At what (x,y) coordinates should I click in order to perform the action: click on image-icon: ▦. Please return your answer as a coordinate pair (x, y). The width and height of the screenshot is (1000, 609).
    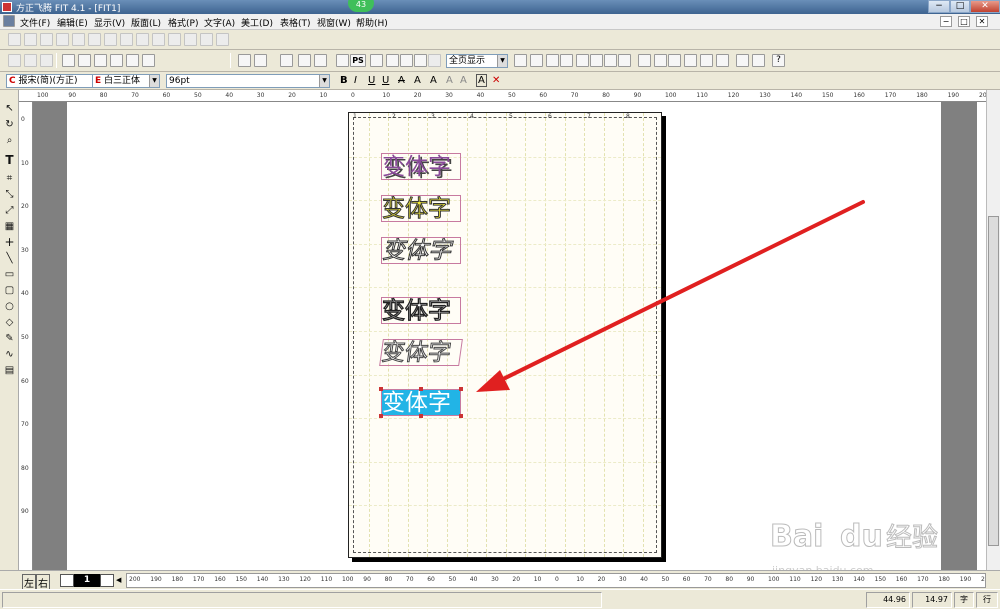
    Looking at the image, I should click on (9, 226).